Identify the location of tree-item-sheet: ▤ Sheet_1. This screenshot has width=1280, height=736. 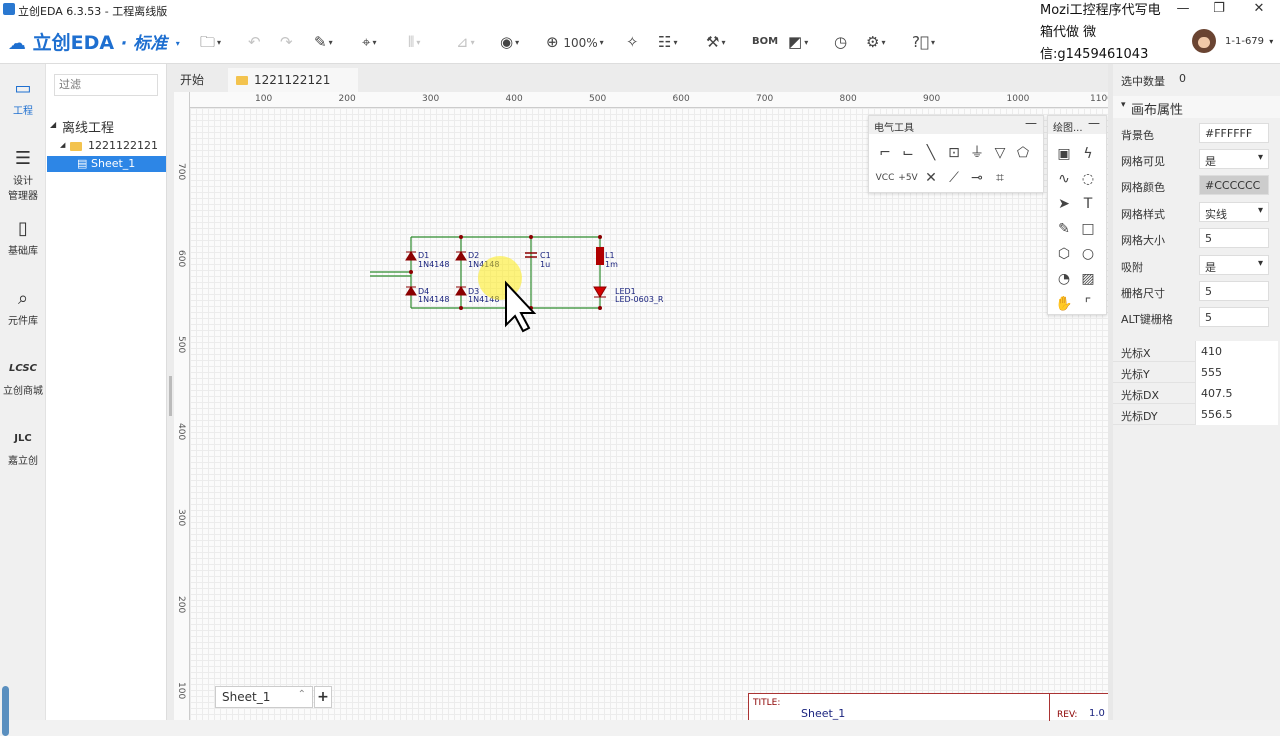
(106, 164).